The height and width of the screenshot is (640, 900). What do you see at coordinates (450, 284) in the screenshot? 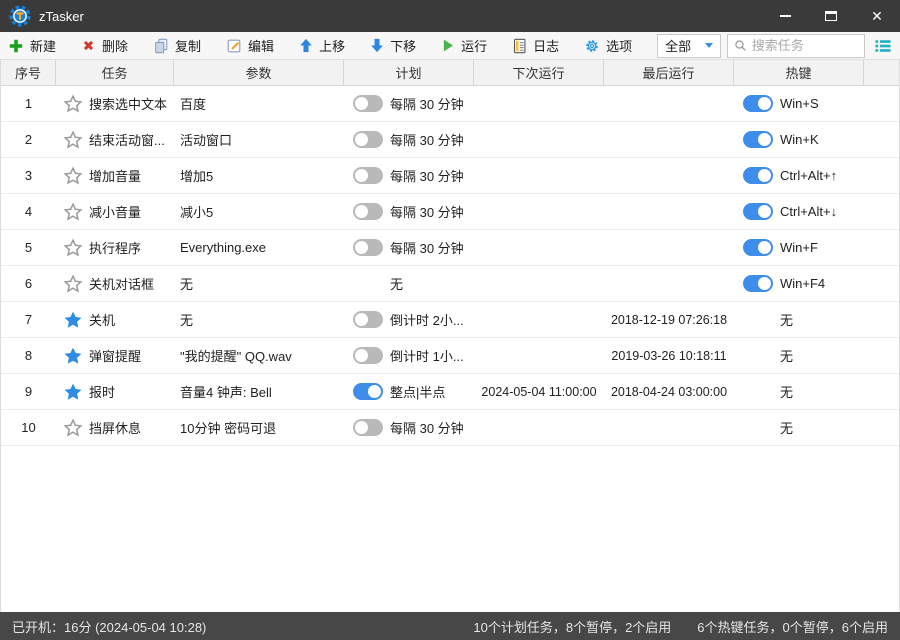
I see `table-row-6: 6 关机对话框 无 无 Win+F4` at bounding box center [450, 284].